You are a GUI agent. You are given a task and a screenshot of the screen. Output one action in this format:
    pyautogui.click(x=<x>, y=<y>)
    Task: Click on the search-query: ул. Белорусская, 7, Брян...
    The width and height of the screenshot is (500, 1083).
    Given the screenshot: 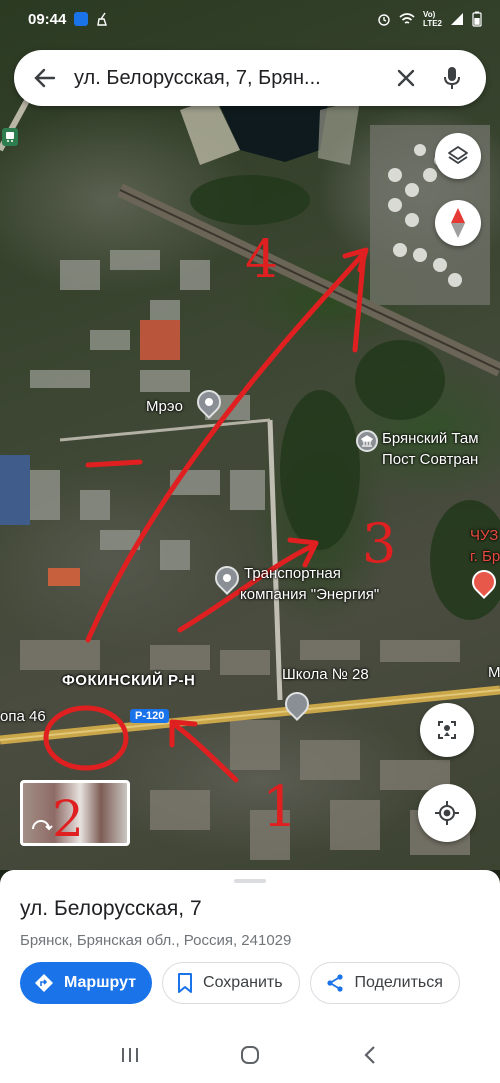 What is the action you would take?
    pyautogui.click(x=226, y=78)
    